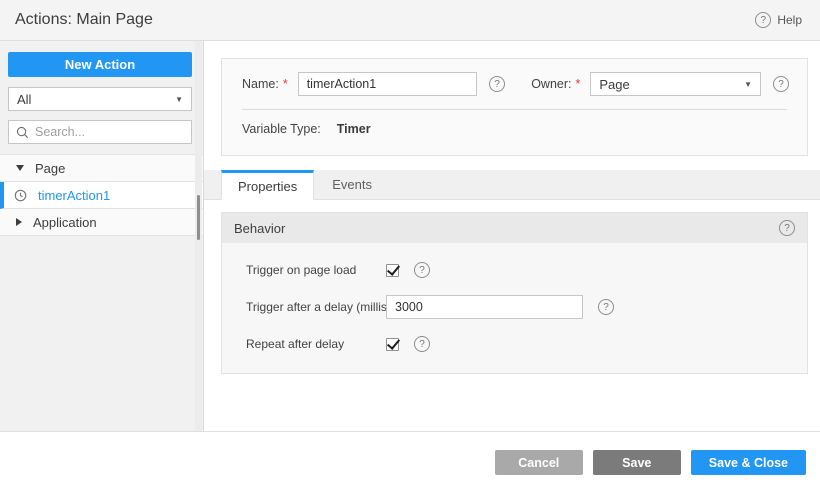 The height and width of the screenshot is (489, 820). I want to click on help-button: Help, so click(778, 20).